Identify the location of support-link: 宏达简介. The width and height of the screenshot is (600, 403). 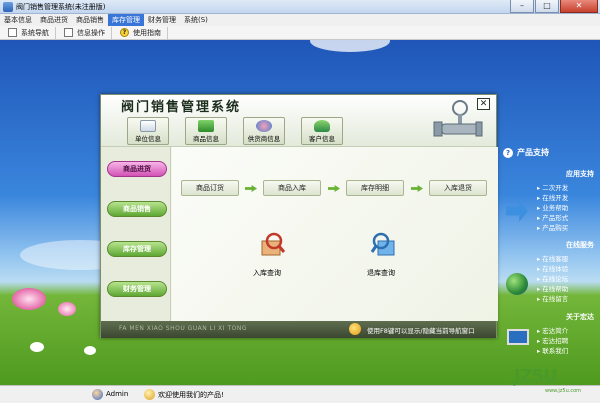
(552, 330).